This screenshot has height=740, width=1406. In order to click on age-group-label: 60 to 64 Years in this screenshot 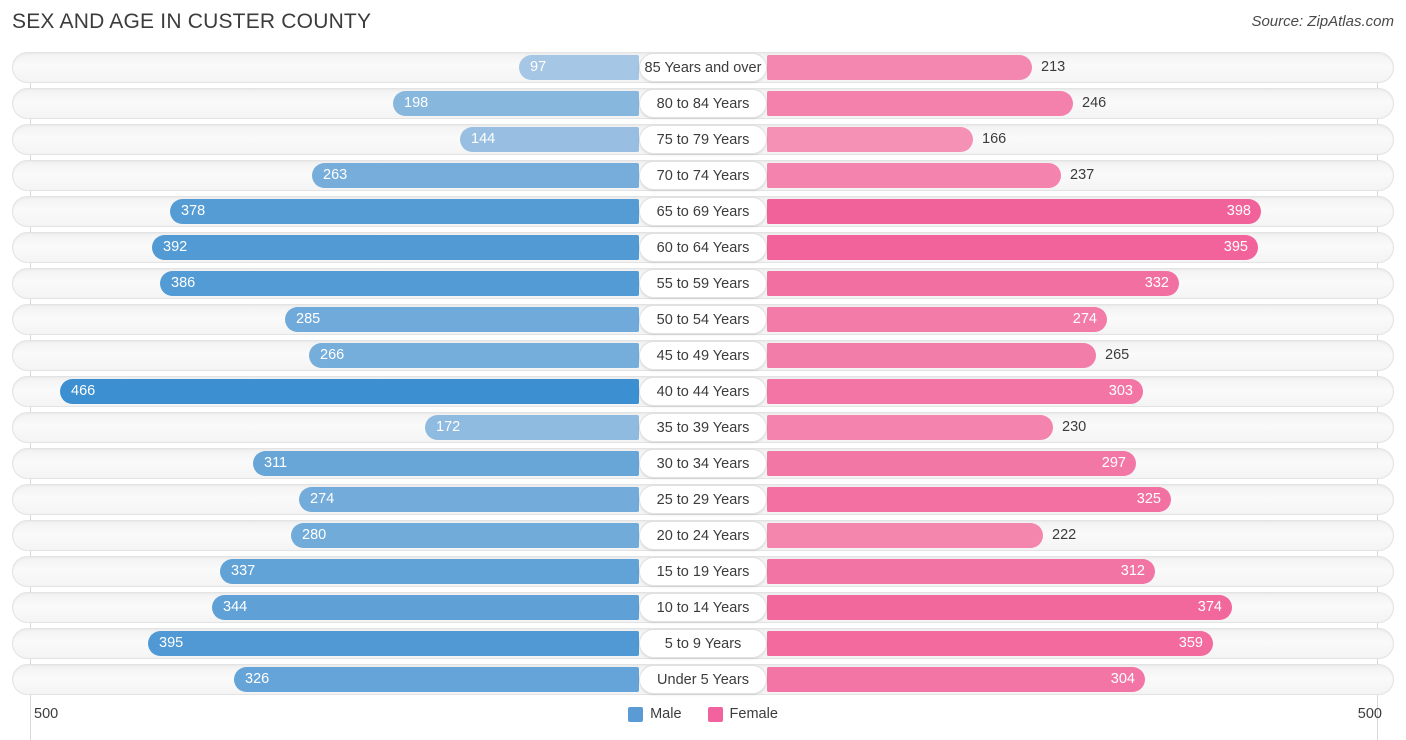, I will do `click(703, 247)`.